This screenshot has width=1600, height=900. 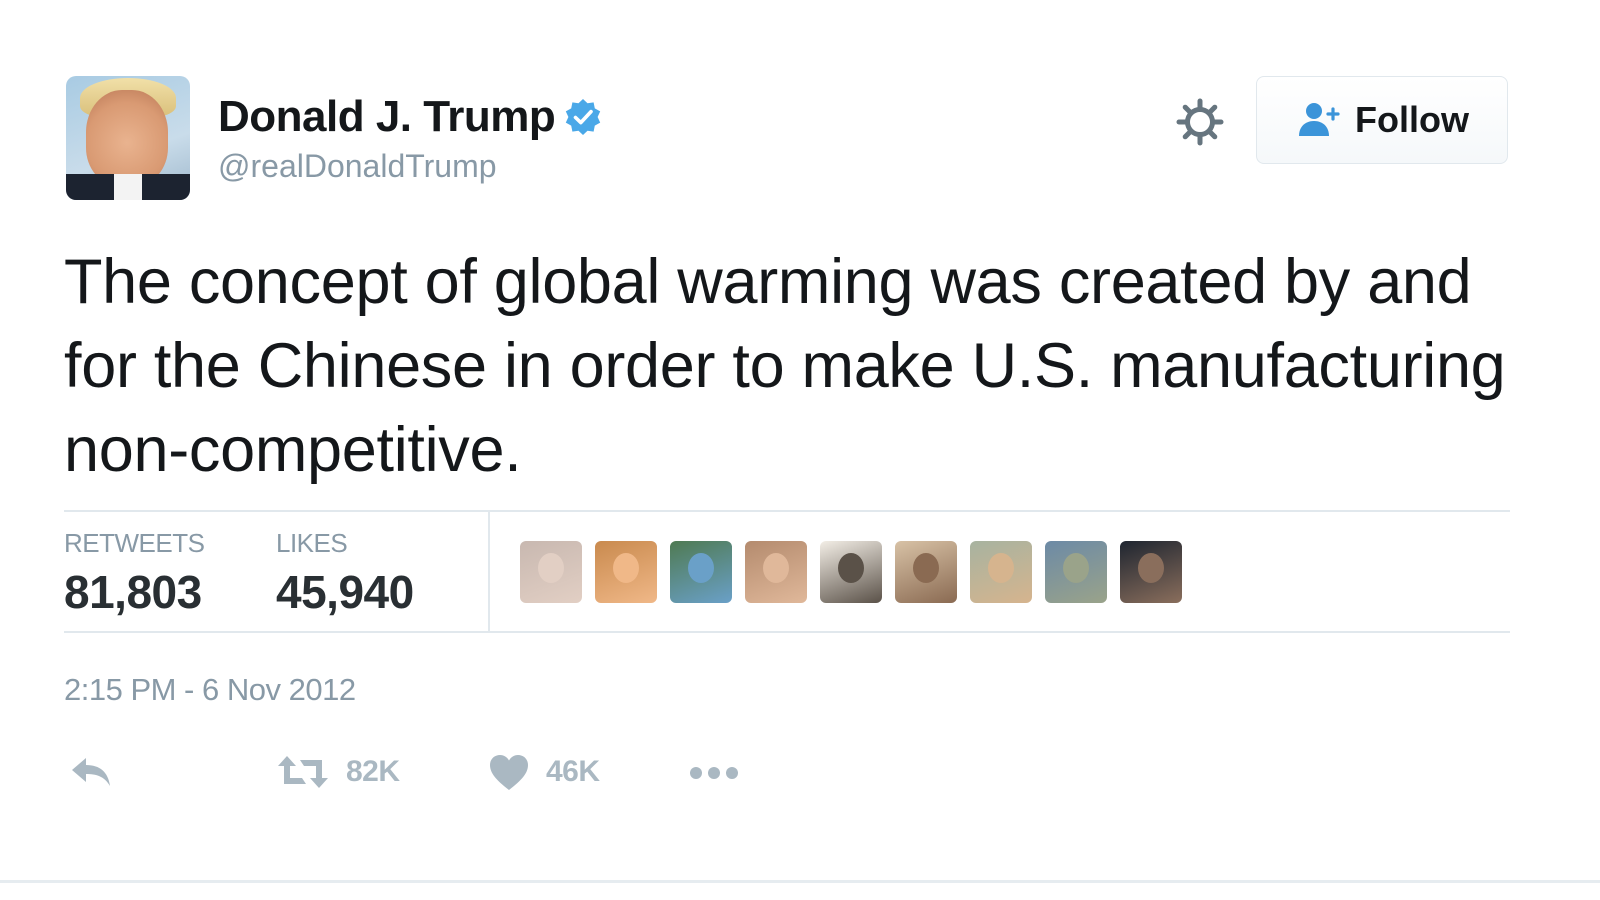 I want to click on like-button: 46K, so click(x=544, y=772).